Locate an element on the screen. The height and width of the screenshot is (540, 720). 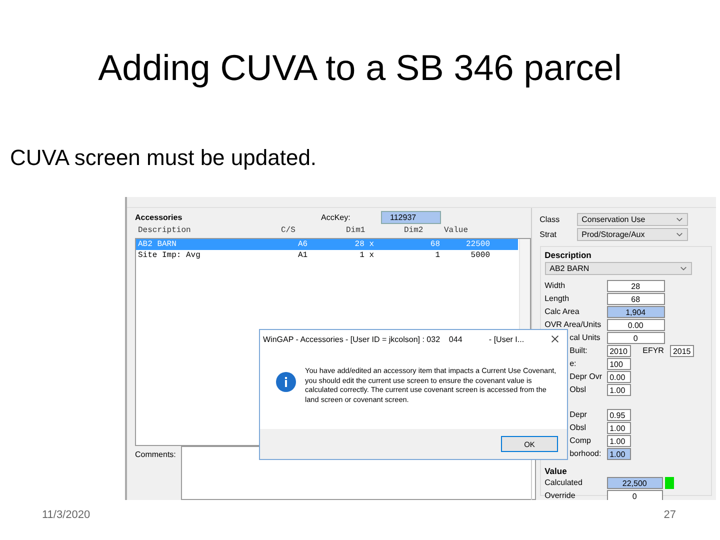
slide-date: 11/3/2020 is located at coordinates (66, 515).